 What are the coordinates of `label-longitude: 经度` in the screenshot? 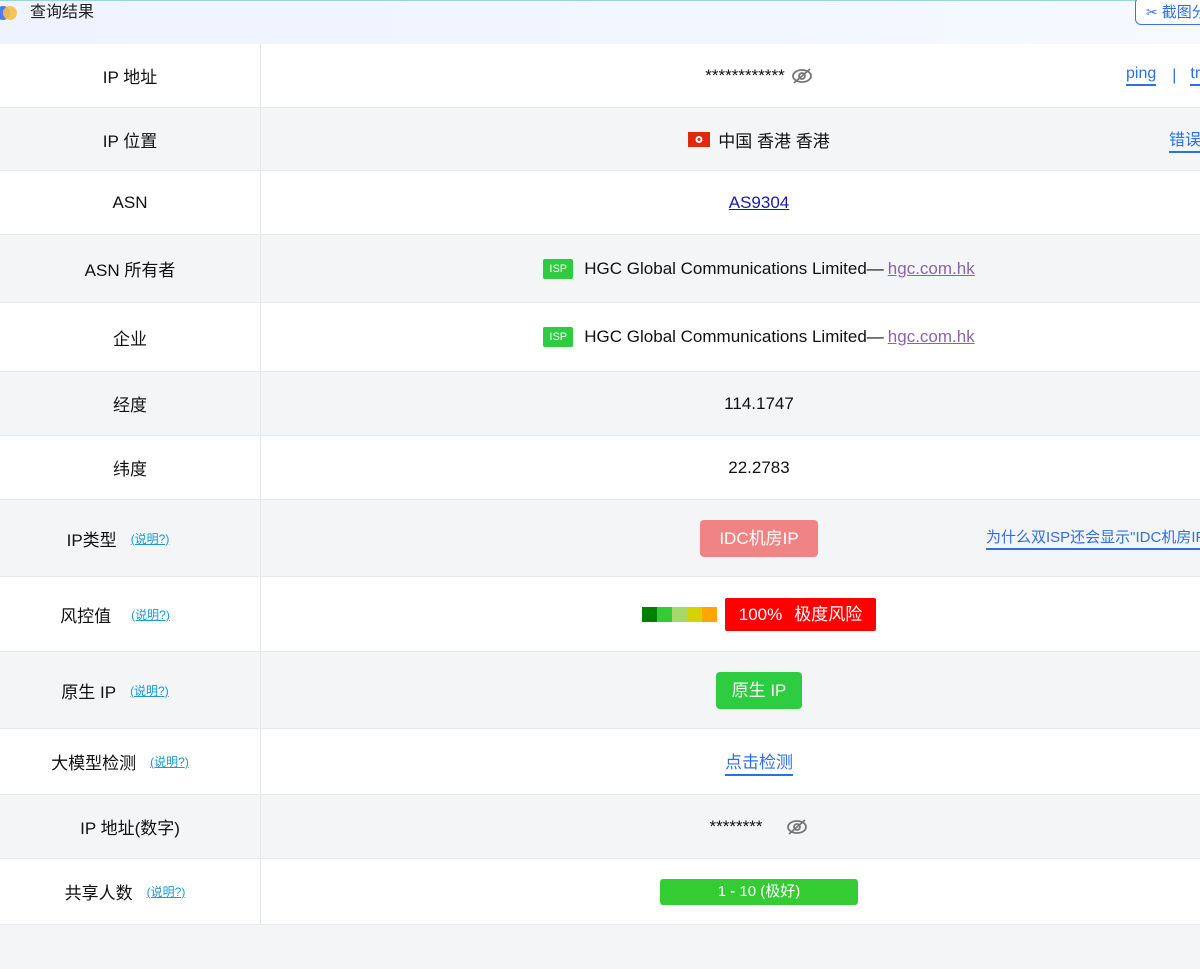 It's located at (130, 403).